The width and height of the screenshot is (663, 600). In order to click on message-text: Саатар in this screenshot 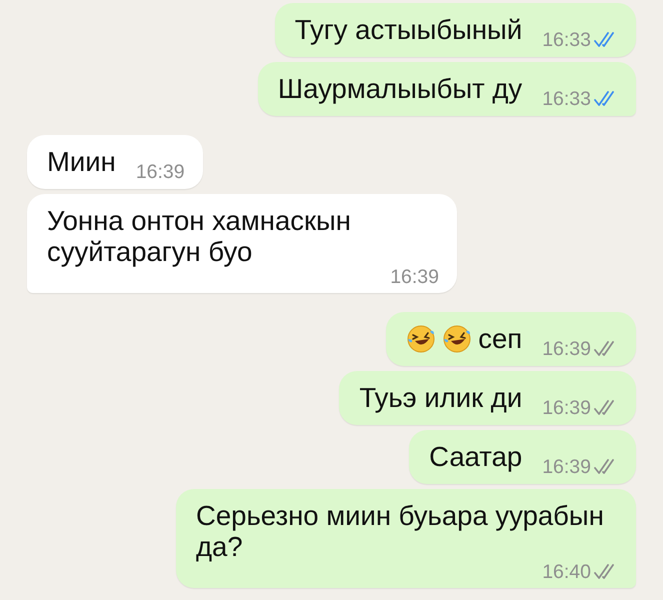, I will do `click(475, 457)`.